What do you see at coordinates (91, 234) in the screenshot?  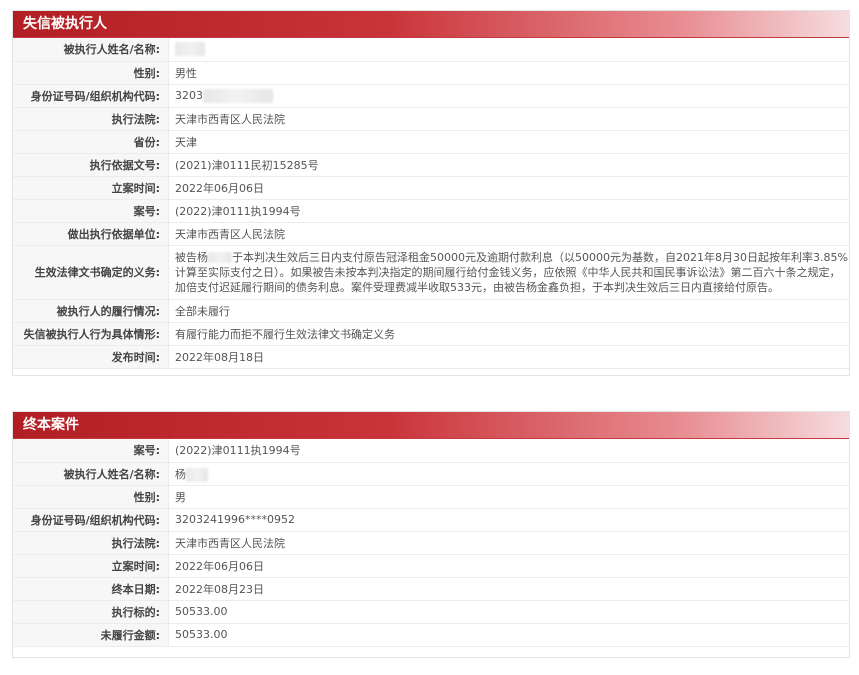 I see `field-label: 做出执行依据单位:` at bounding box center [91, 234].